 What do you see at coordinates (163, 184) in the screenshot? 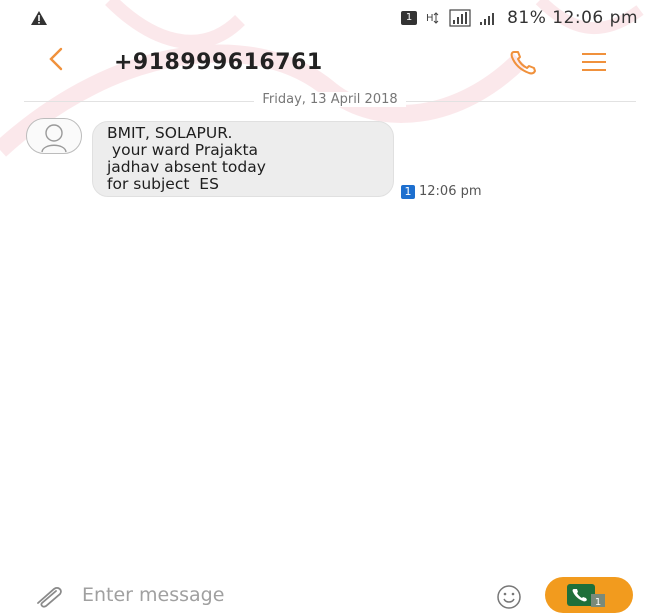
I see `message-line: for subject ES` at bounding box center [163, 184].